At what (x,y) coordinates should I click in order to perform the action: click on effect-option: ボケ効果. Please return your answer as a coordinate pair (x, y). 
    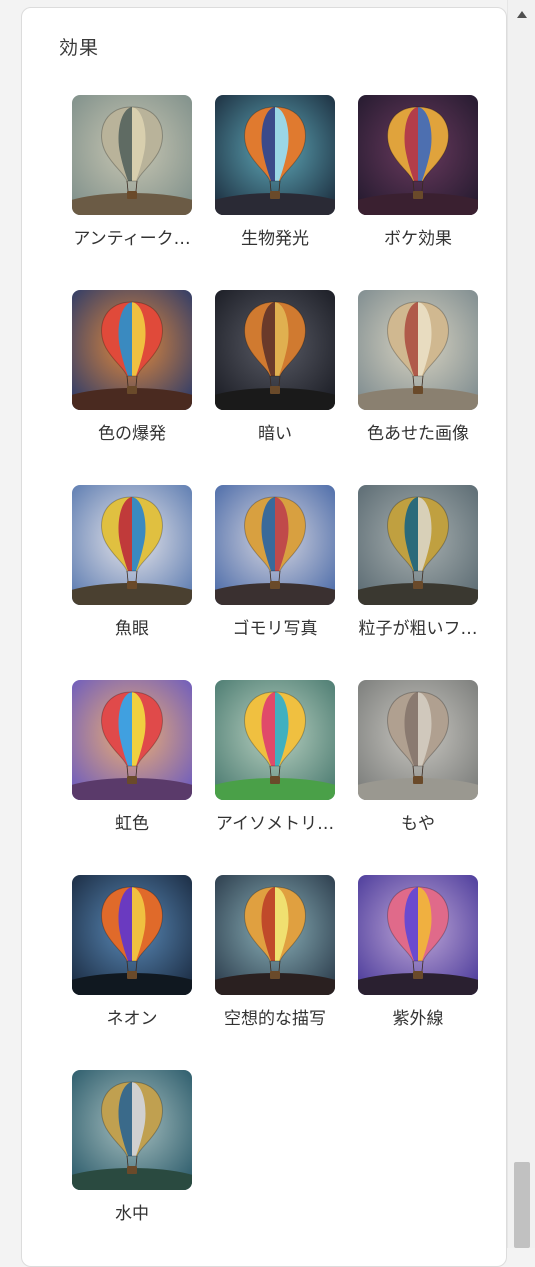
    Looking at the image, I should click on (418, 192).